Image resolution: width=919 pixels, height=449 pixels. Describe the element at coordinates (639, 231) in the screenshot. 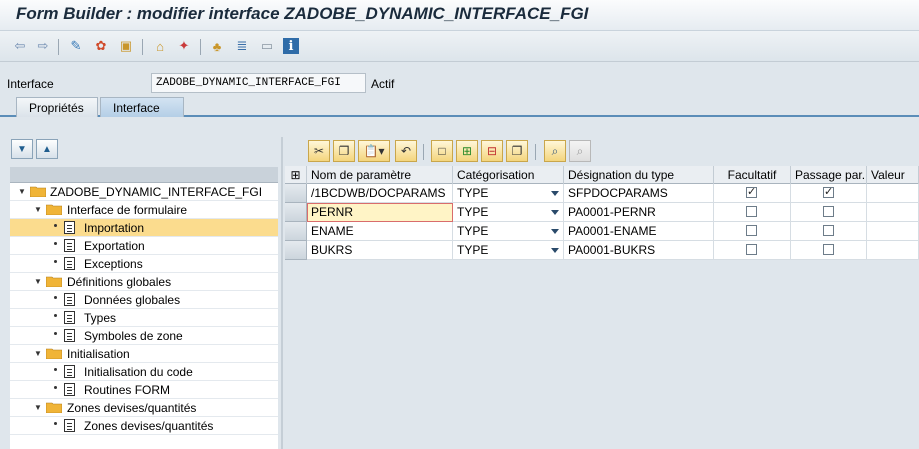

I see `type-cell: PA0001-ENAME` at that location.